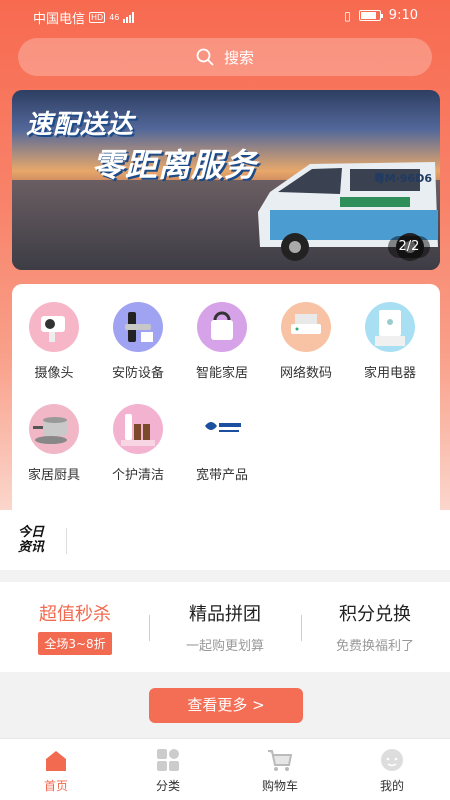  Describe the element at coordinates (306, 327) in the screenshot. I see `router-icon` at that location.